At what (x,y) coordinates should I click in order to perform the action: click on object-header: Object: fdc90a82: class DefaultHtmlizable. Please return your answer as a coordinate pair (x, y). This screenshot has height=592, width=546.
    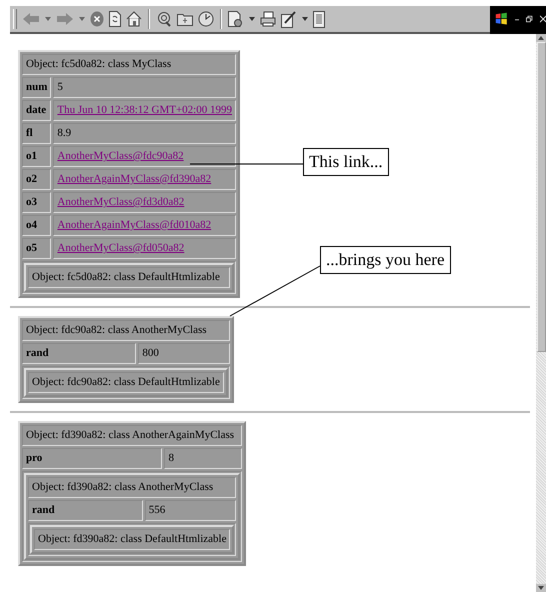
    Looking at the image, I should click on (126, 382).